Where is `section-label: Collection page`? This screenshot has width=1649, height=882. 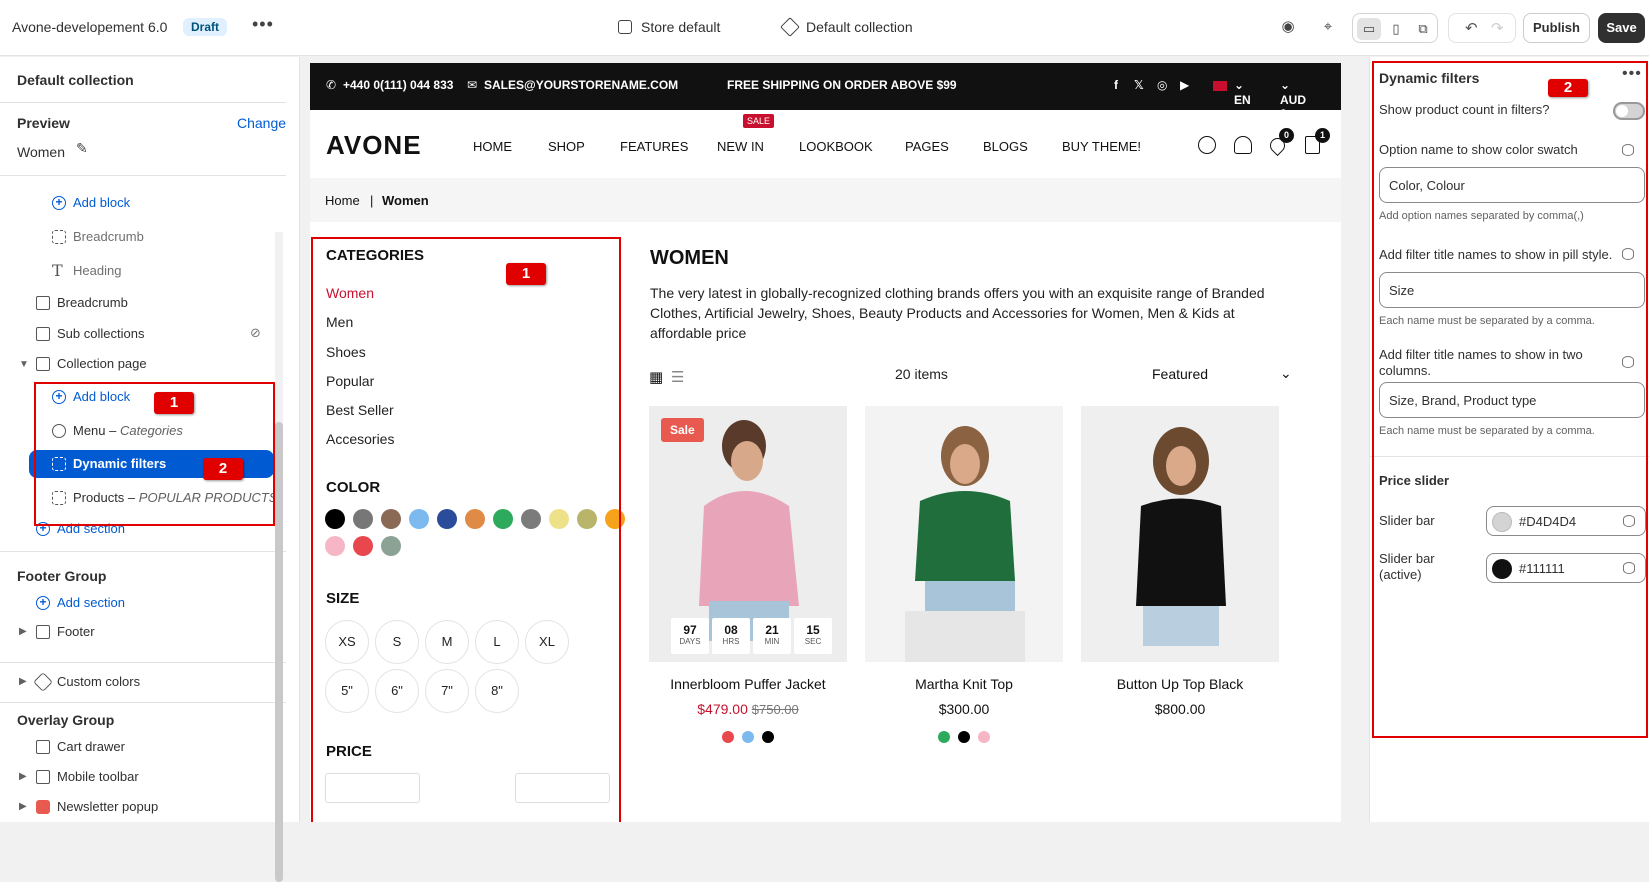
section-label: Collection page is located at coordinates (102, 363).